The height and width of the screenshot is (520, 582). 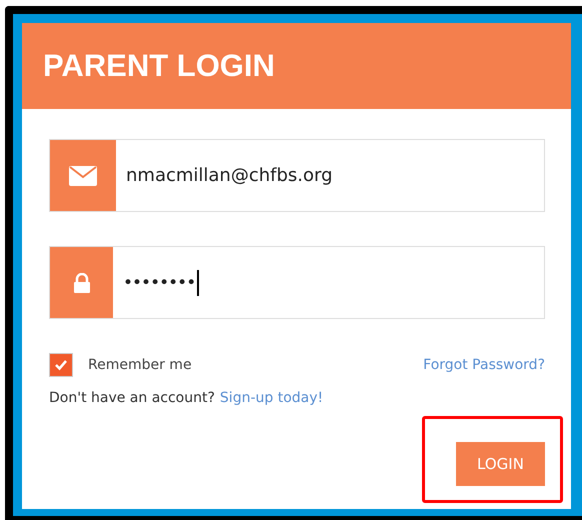 I want to click on signup-prompt: Don't have an account?, so click(x=132, y=398).